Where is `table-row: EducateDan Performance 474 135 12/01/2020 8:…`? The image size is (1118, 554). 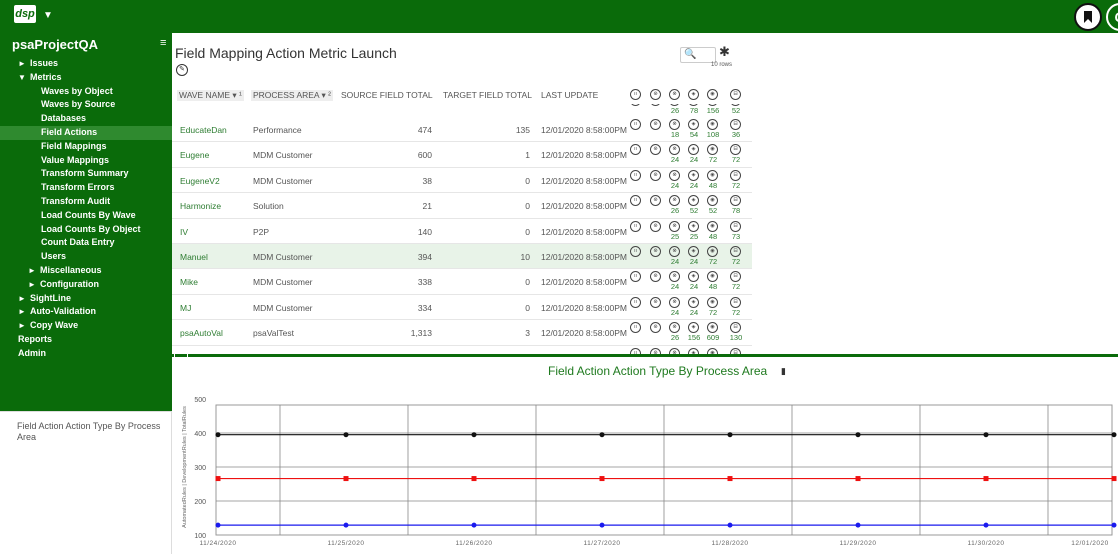 table-row: EducateDan Performance 474 135 12/01/2020 8:… is located at coordinates (462, 130).